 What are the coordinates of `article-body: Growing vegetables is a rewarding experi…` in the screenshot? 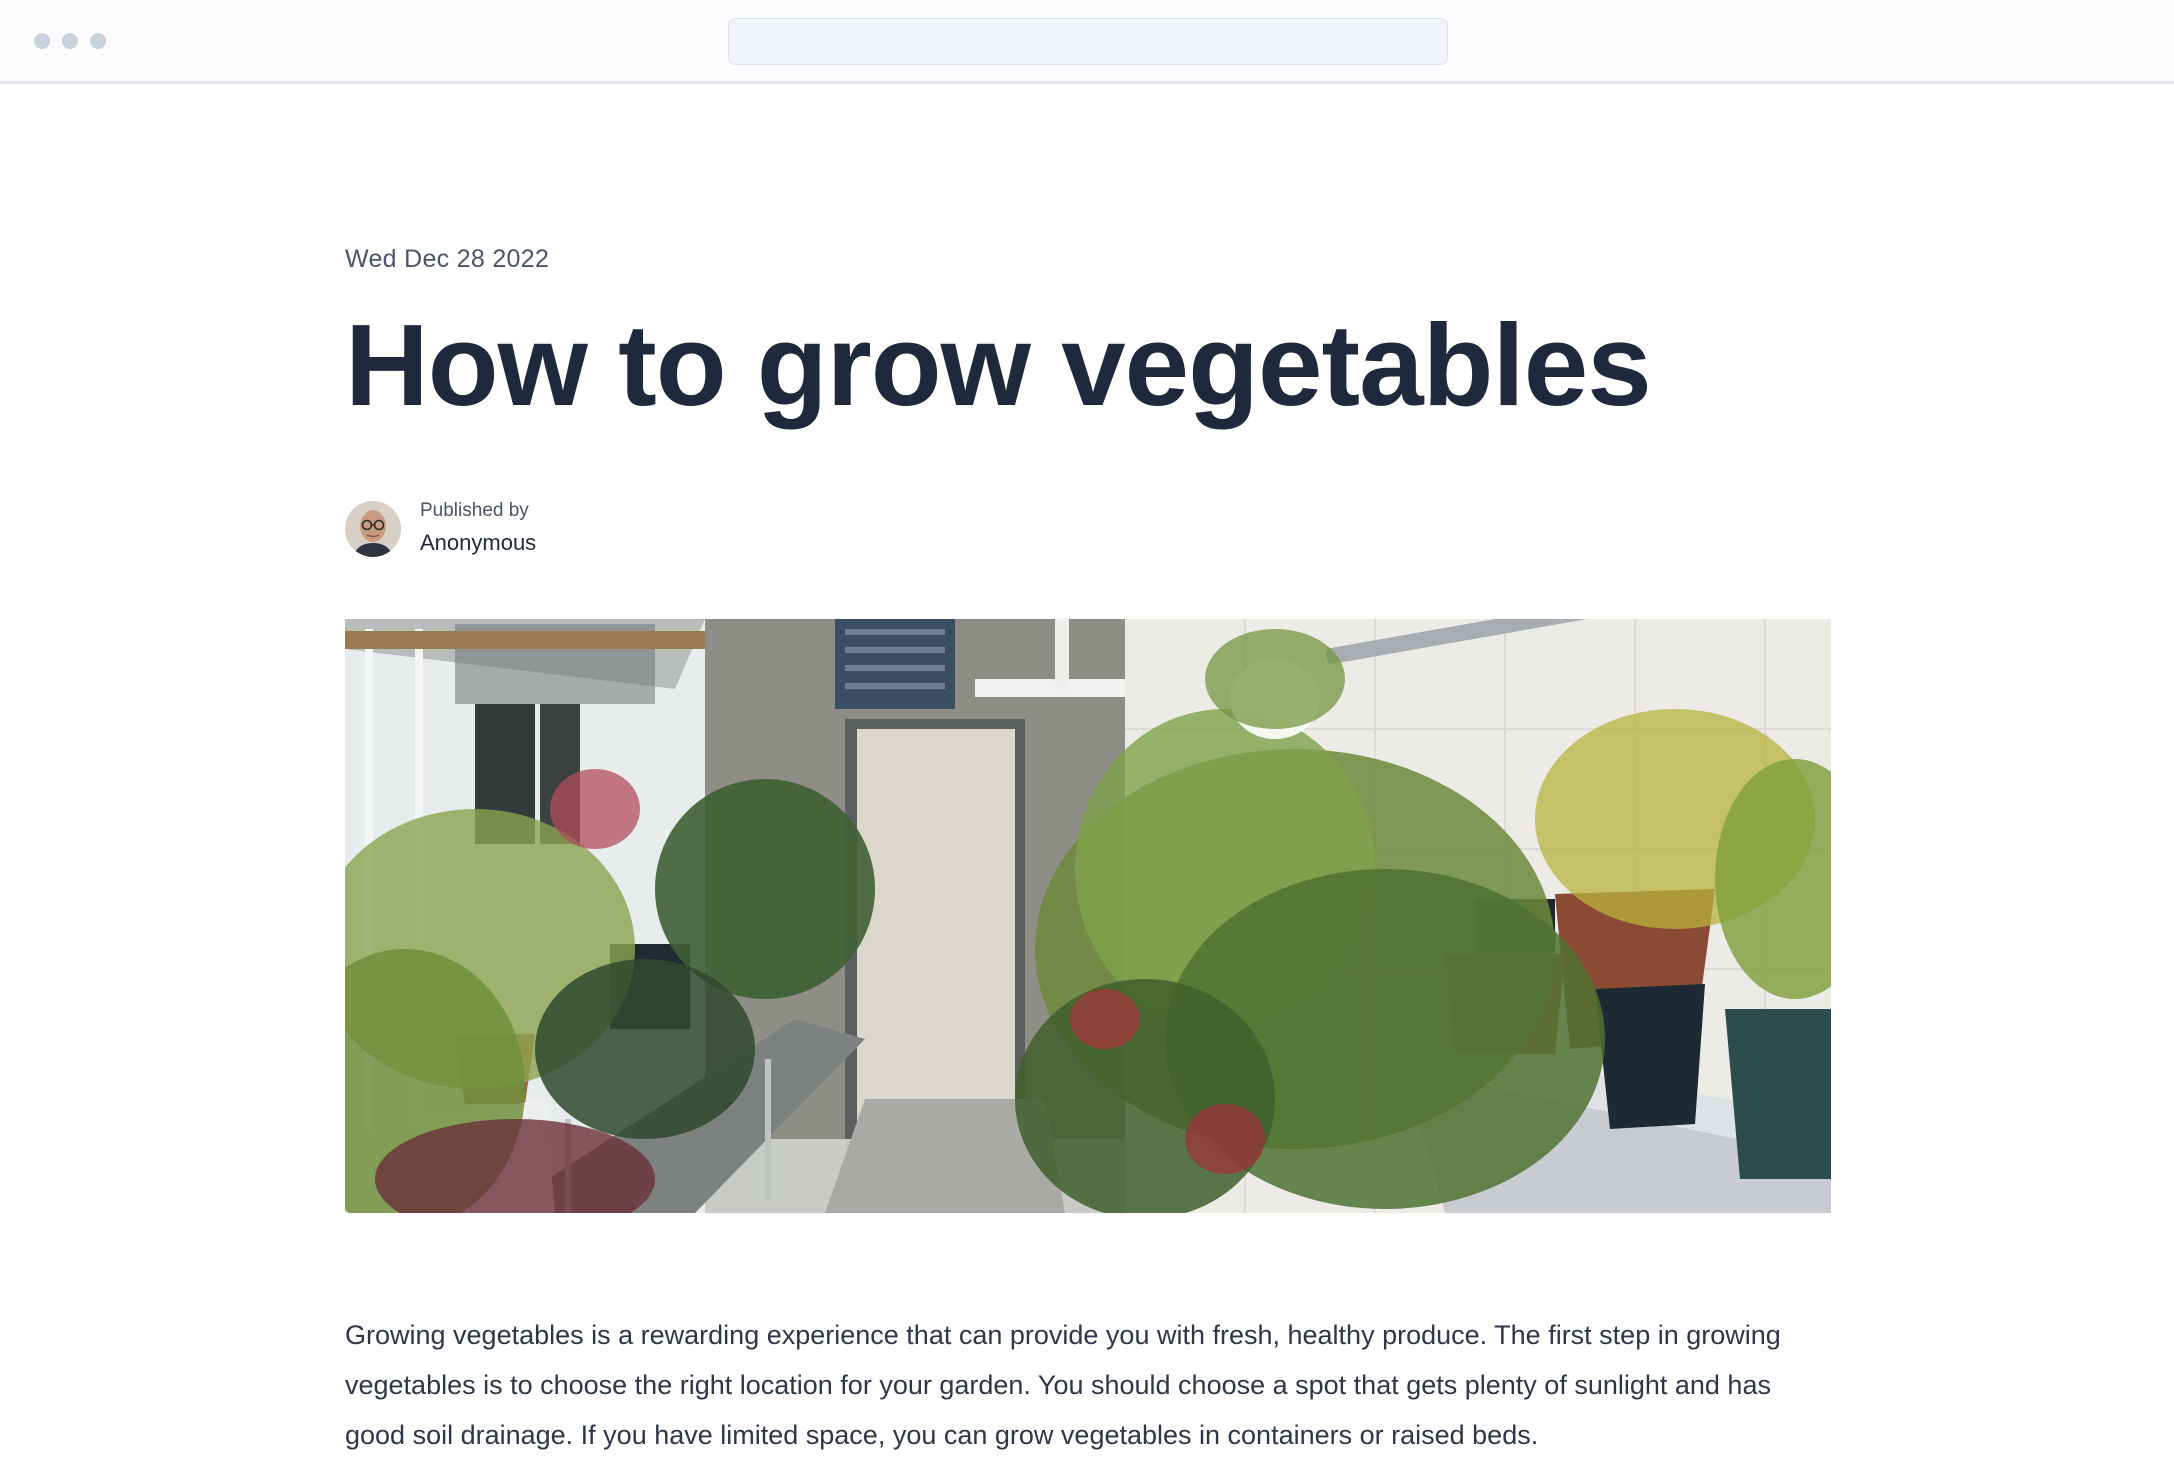 It's located at (1063, 1385).